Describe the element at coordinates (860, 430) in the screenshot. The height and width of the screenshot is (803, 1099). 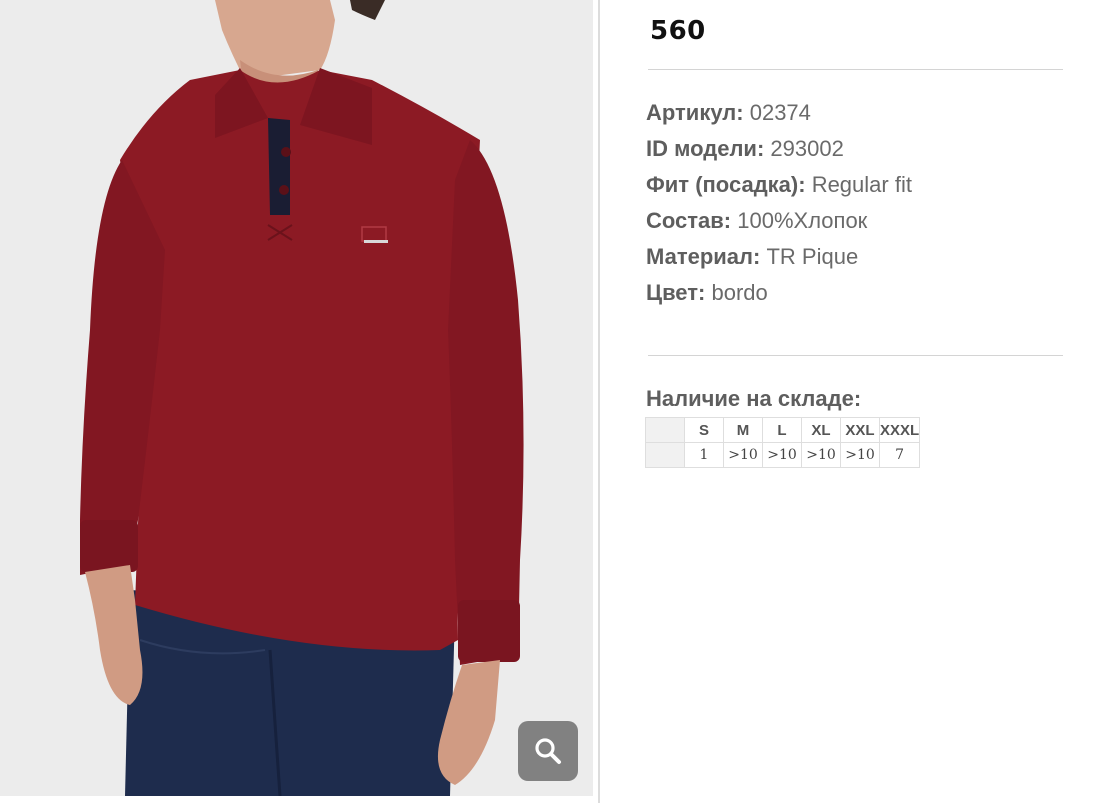
I see `size-header: XXL` at that location.